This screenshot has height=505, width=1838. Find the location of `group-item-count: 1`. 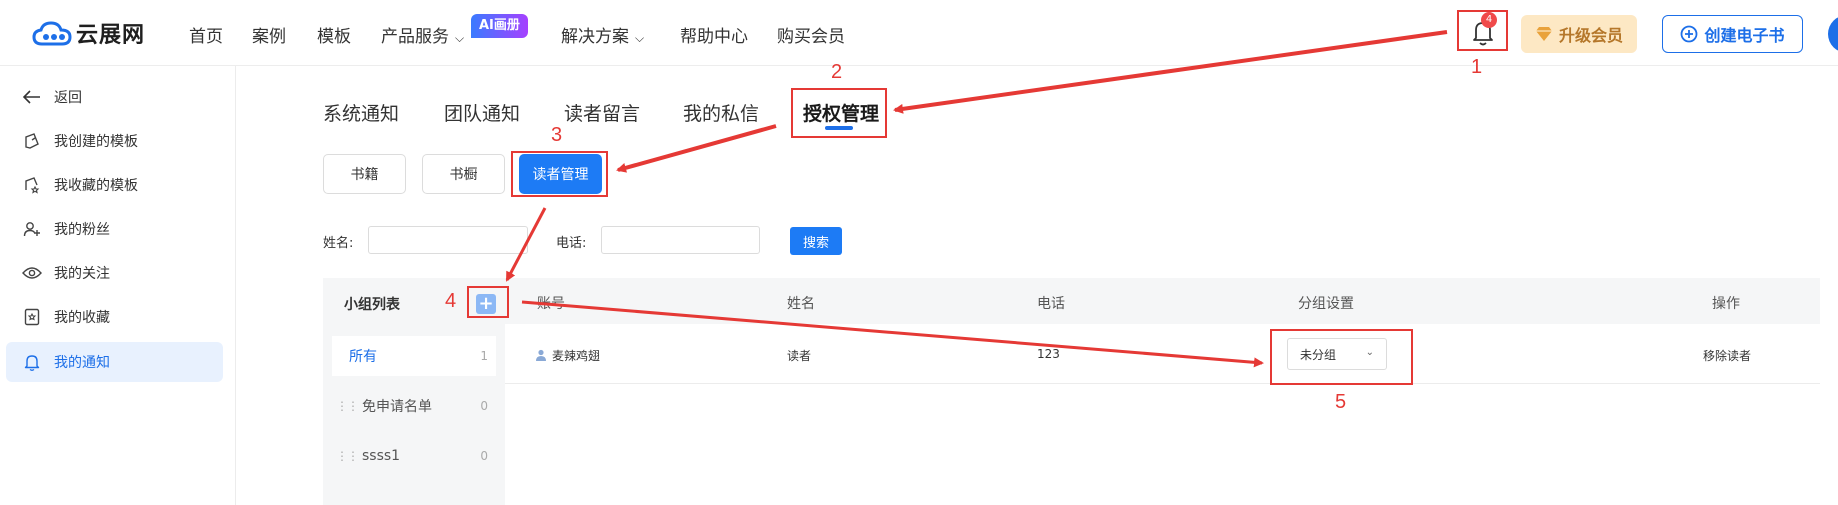

group-item-count: 1 is located at coordinates (484, 356).